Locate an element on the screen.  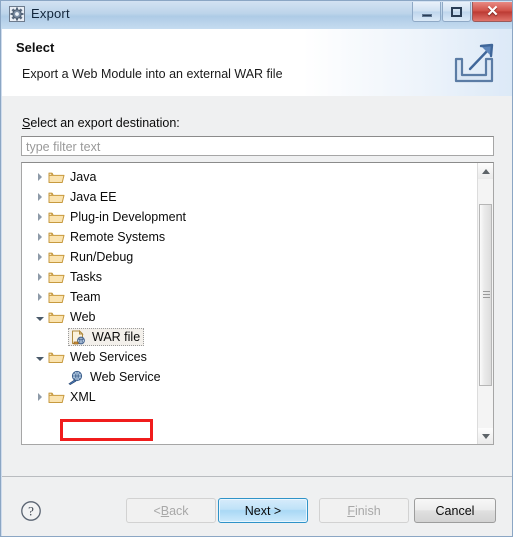
tree-row: Web Service is located at coordinates (249, 377).